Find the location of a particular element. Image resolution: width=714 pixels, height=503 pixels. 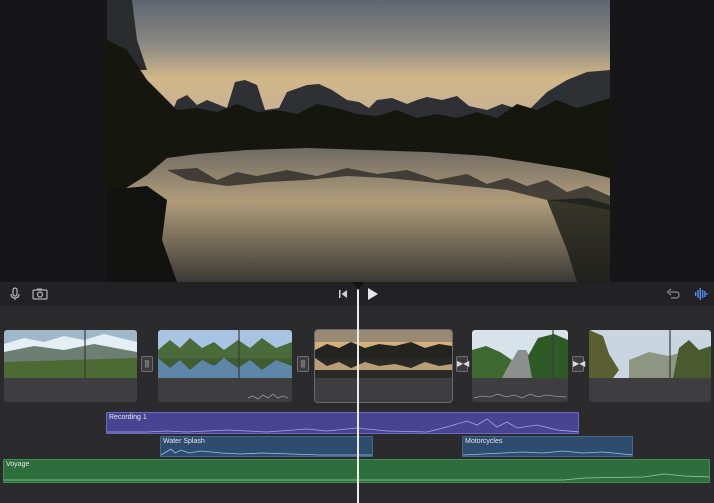

microphone-icon is located at coordinates (15, 294).